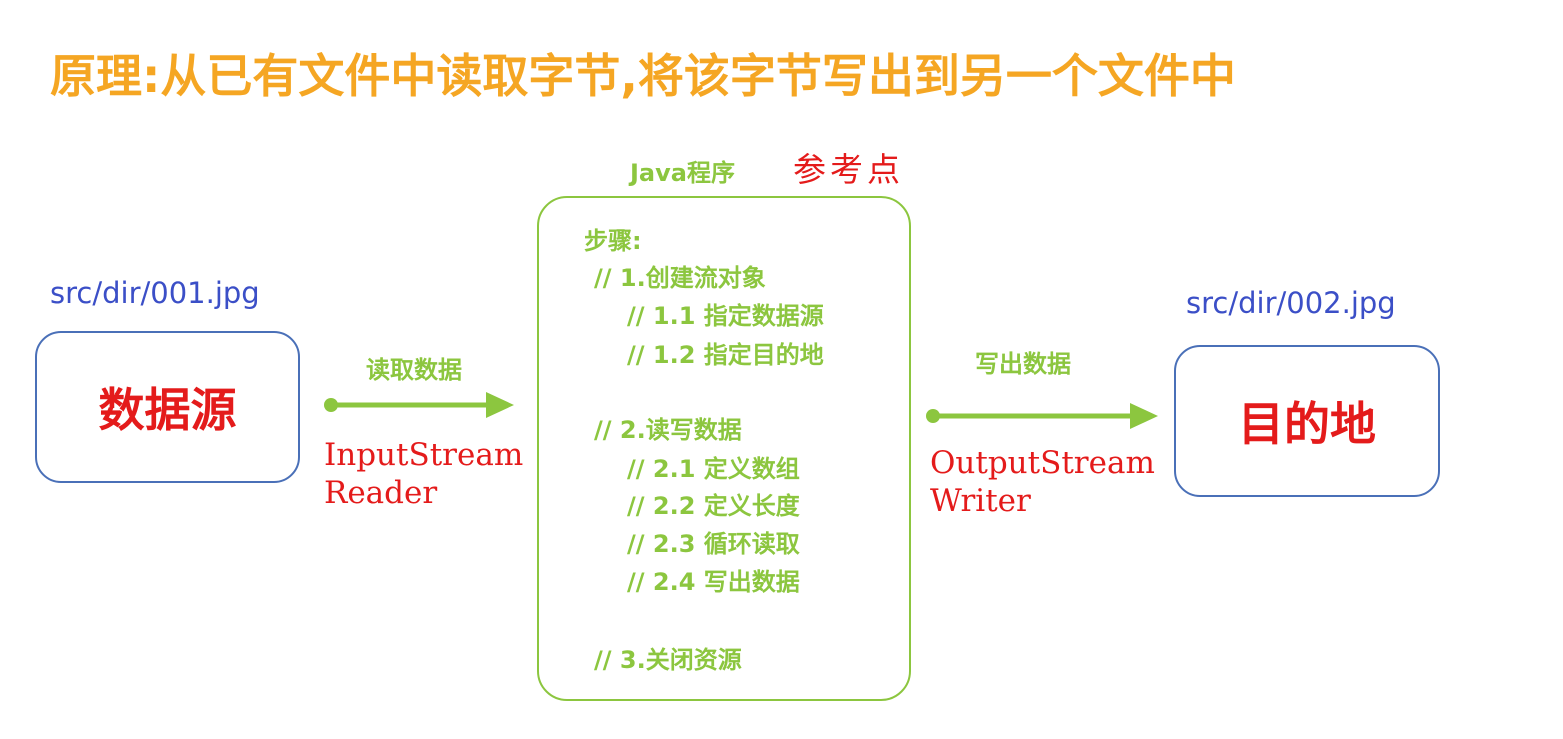 This screenshot has width=1563, height=739. What do you see at coordinates (423, 474) in the screenshot?
I see `input-classes: InputStream Reader` at bounding box center [423, 474].